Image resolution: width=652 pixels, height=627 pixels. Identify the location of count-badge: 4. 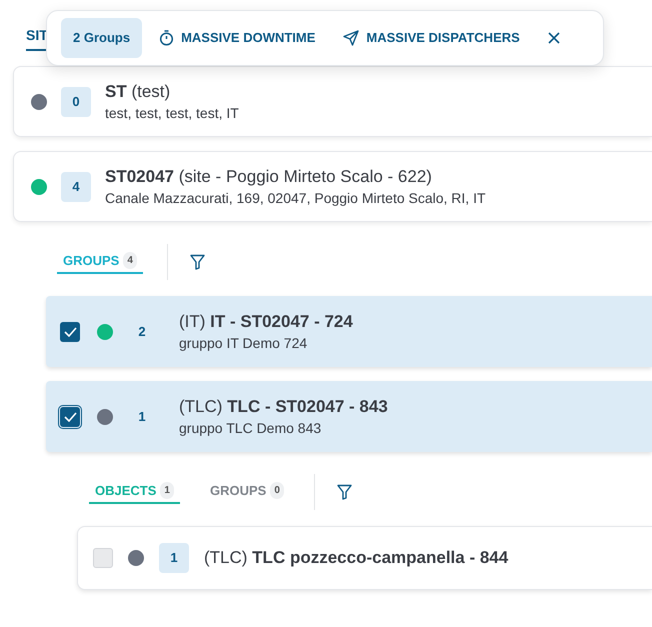
(76, 187).